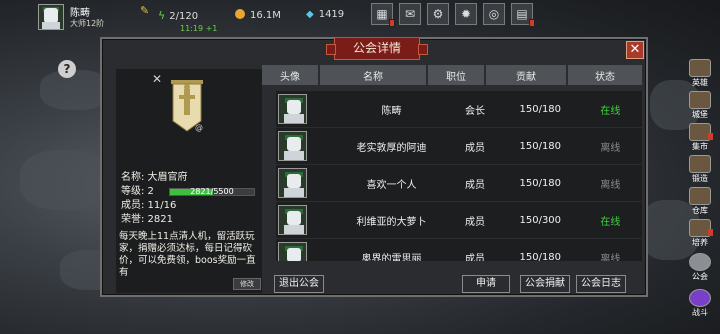  What do you see at coordinates (540, 220) in the screenshot?
I see `member-contribution: 150/300` at bounding box center [540, 220].